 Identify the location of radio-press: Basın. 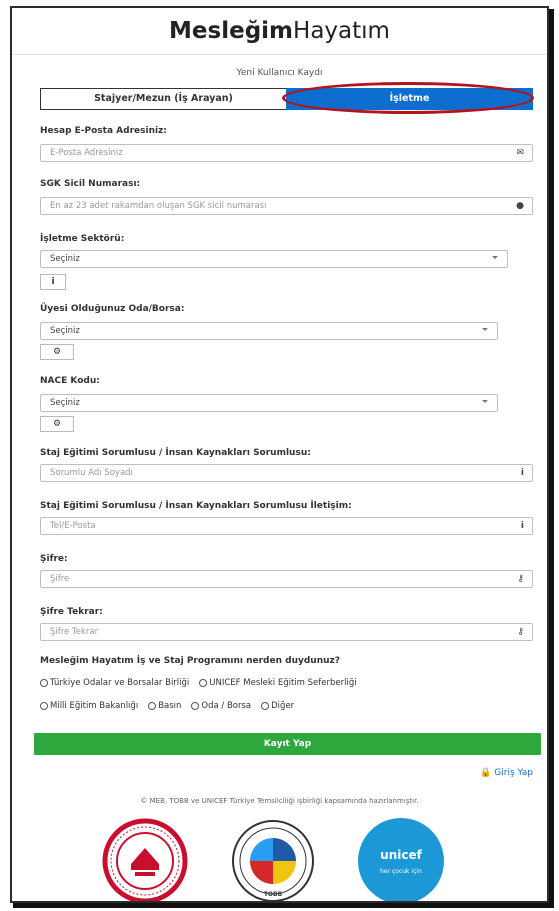
(164, 706).